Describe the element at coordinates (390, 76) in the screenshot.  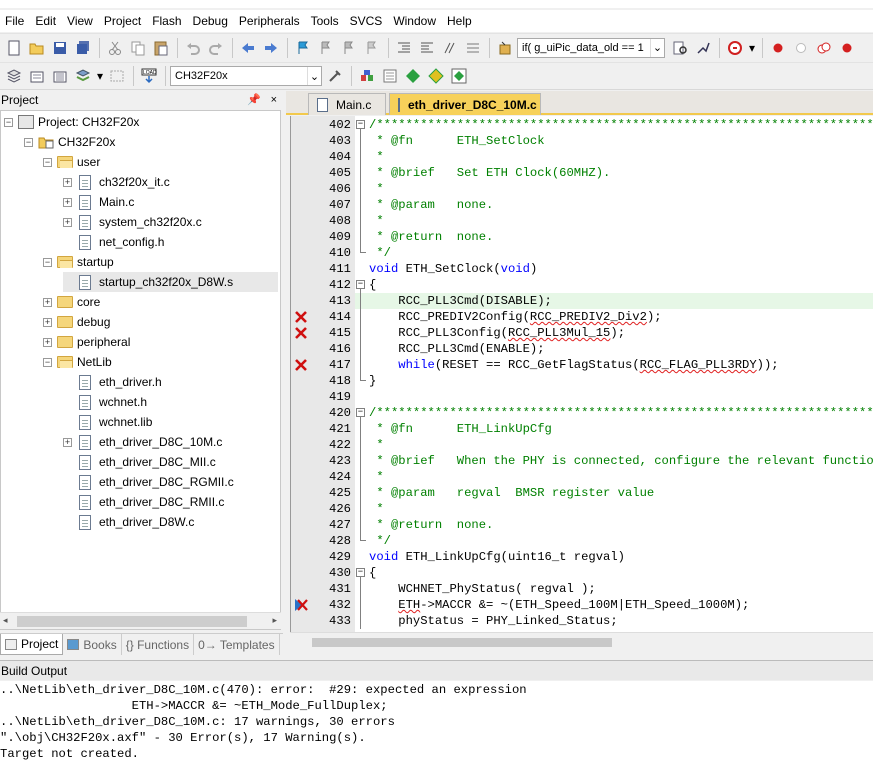
I see `file-extensions-icon` at that location.